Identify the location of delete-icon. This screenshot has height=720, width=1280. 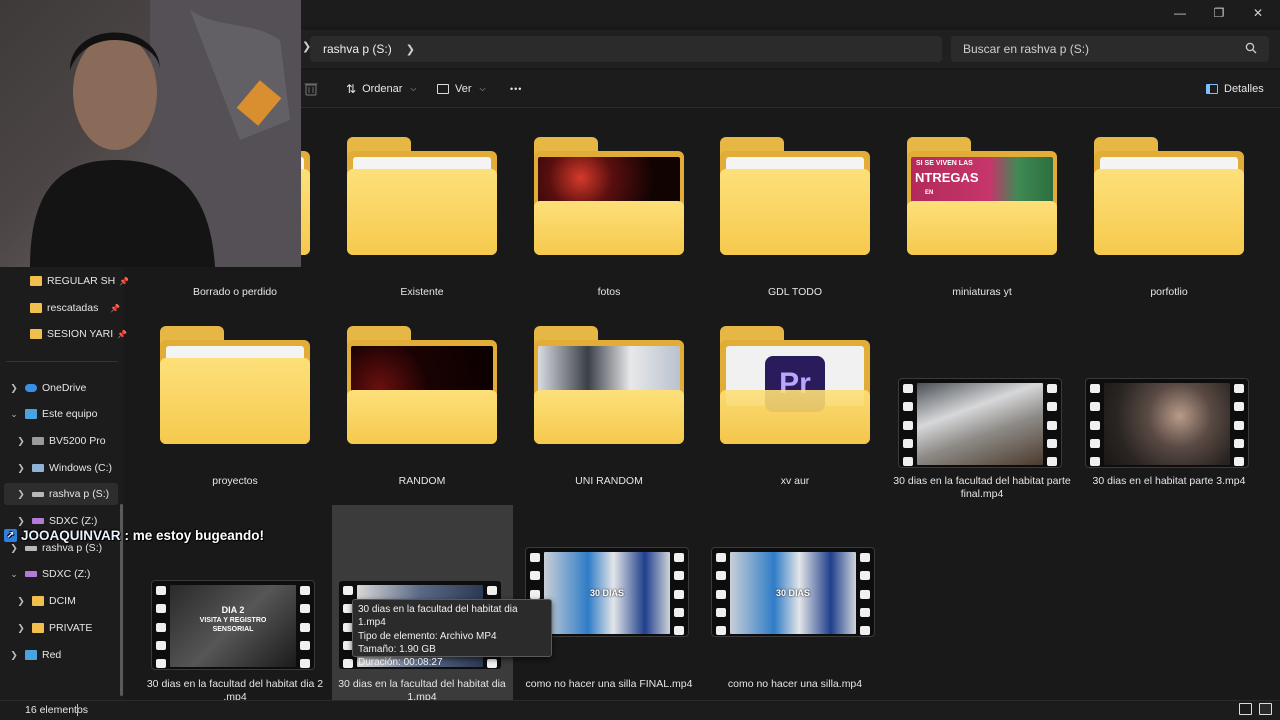
(311, 88).